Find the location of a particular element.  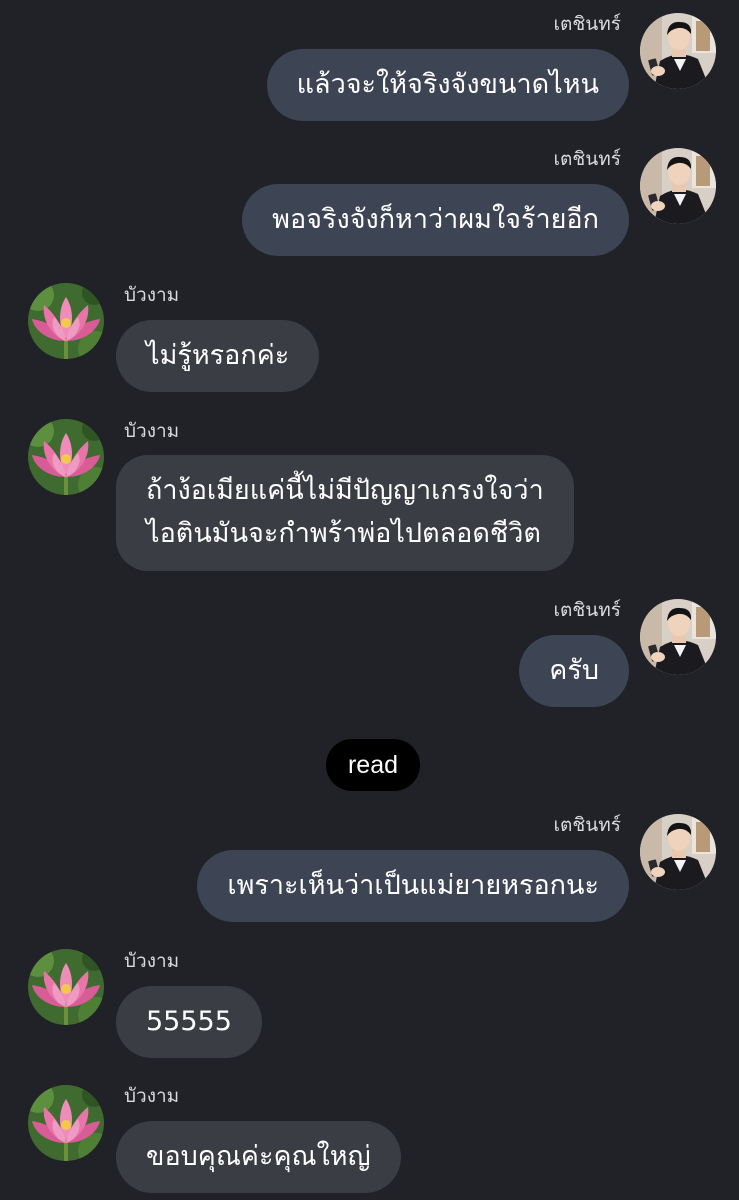

outgoing-message-bubble: พอจริงจังก็หาว่าผมใจร้ายอีก is located at coordinates (435, 220).